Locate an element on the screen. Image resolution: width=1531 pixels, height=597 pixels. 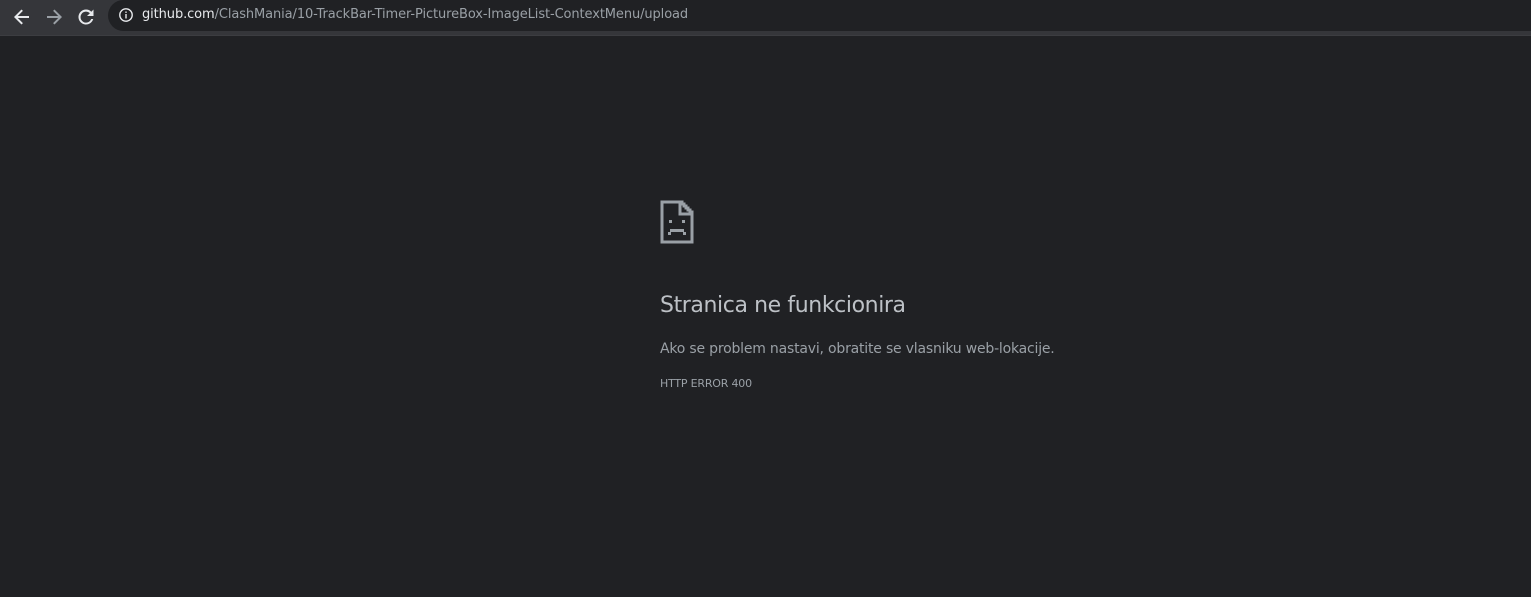
arrow-right-icon is located at coordinates (54, 17).